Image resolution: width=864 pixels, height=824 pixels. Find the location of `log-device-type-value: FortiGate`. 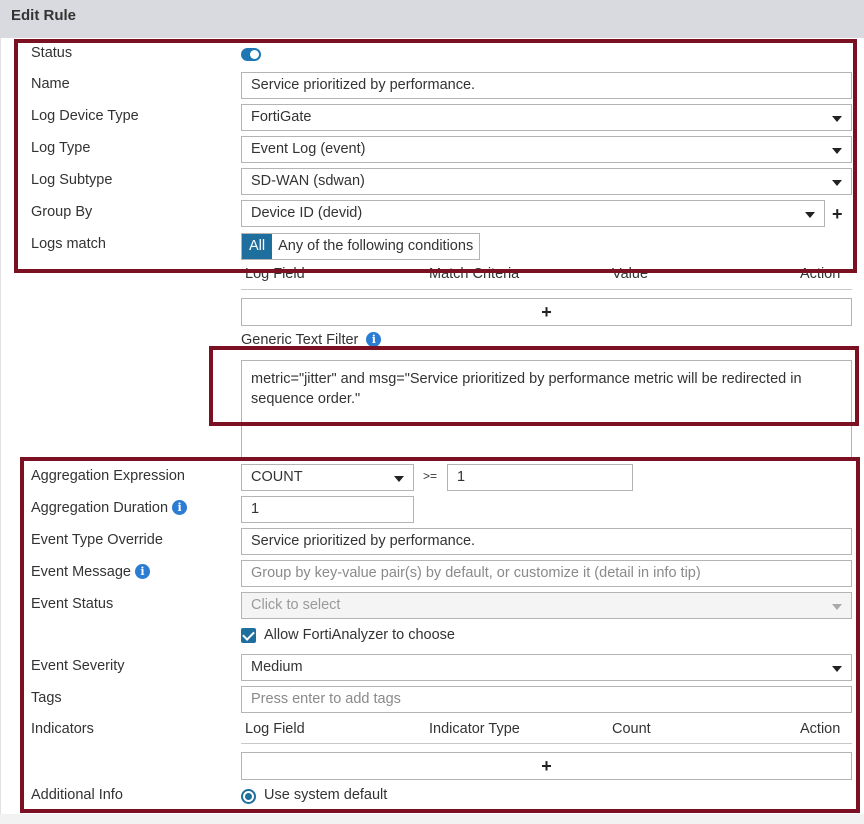

log-device-type-value: FortiGate is located at coordinates (281, 117).